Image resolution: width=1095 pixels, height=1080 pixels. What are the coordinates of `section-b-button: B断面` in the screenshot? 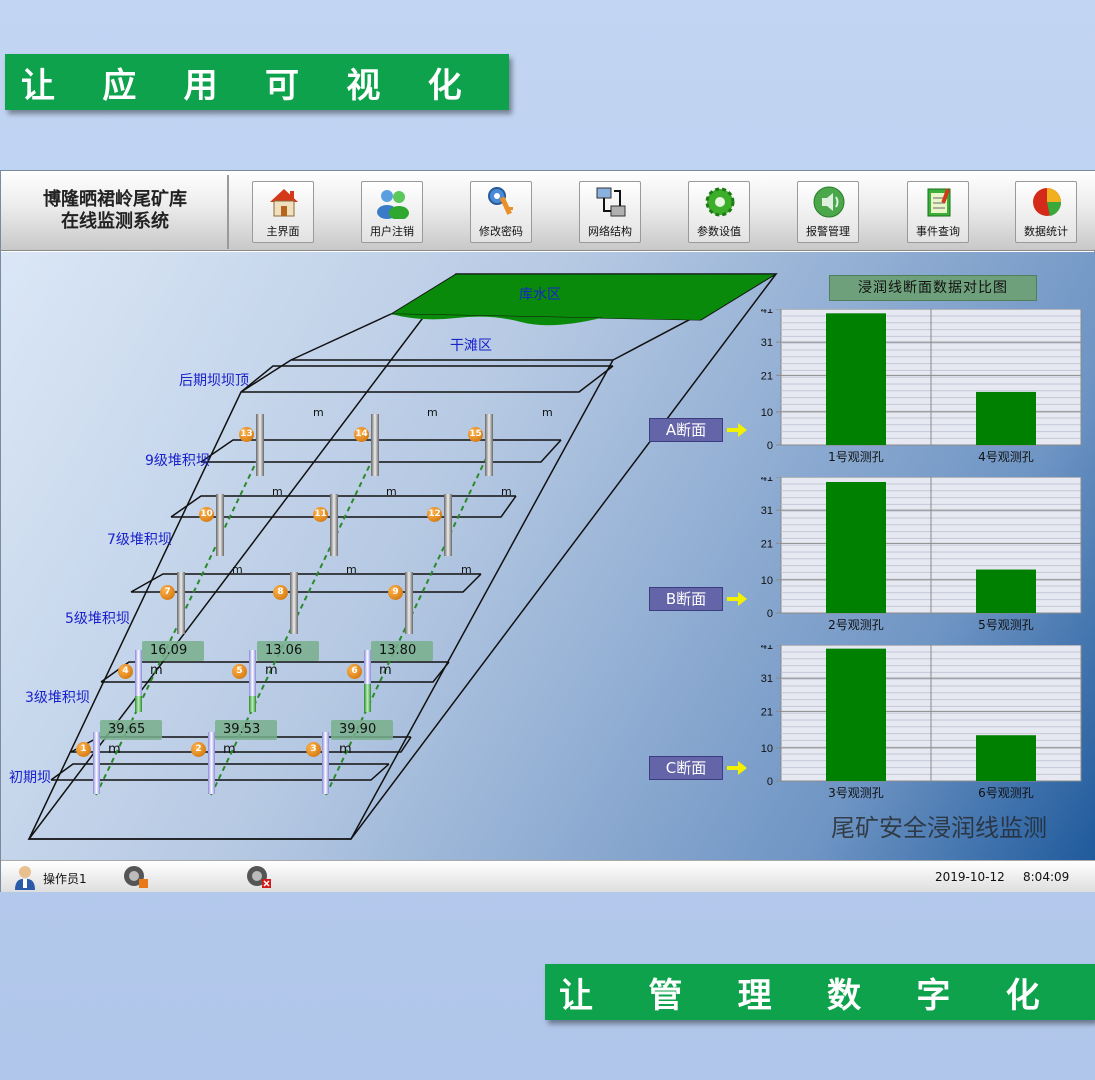 It's located at (686, 599).